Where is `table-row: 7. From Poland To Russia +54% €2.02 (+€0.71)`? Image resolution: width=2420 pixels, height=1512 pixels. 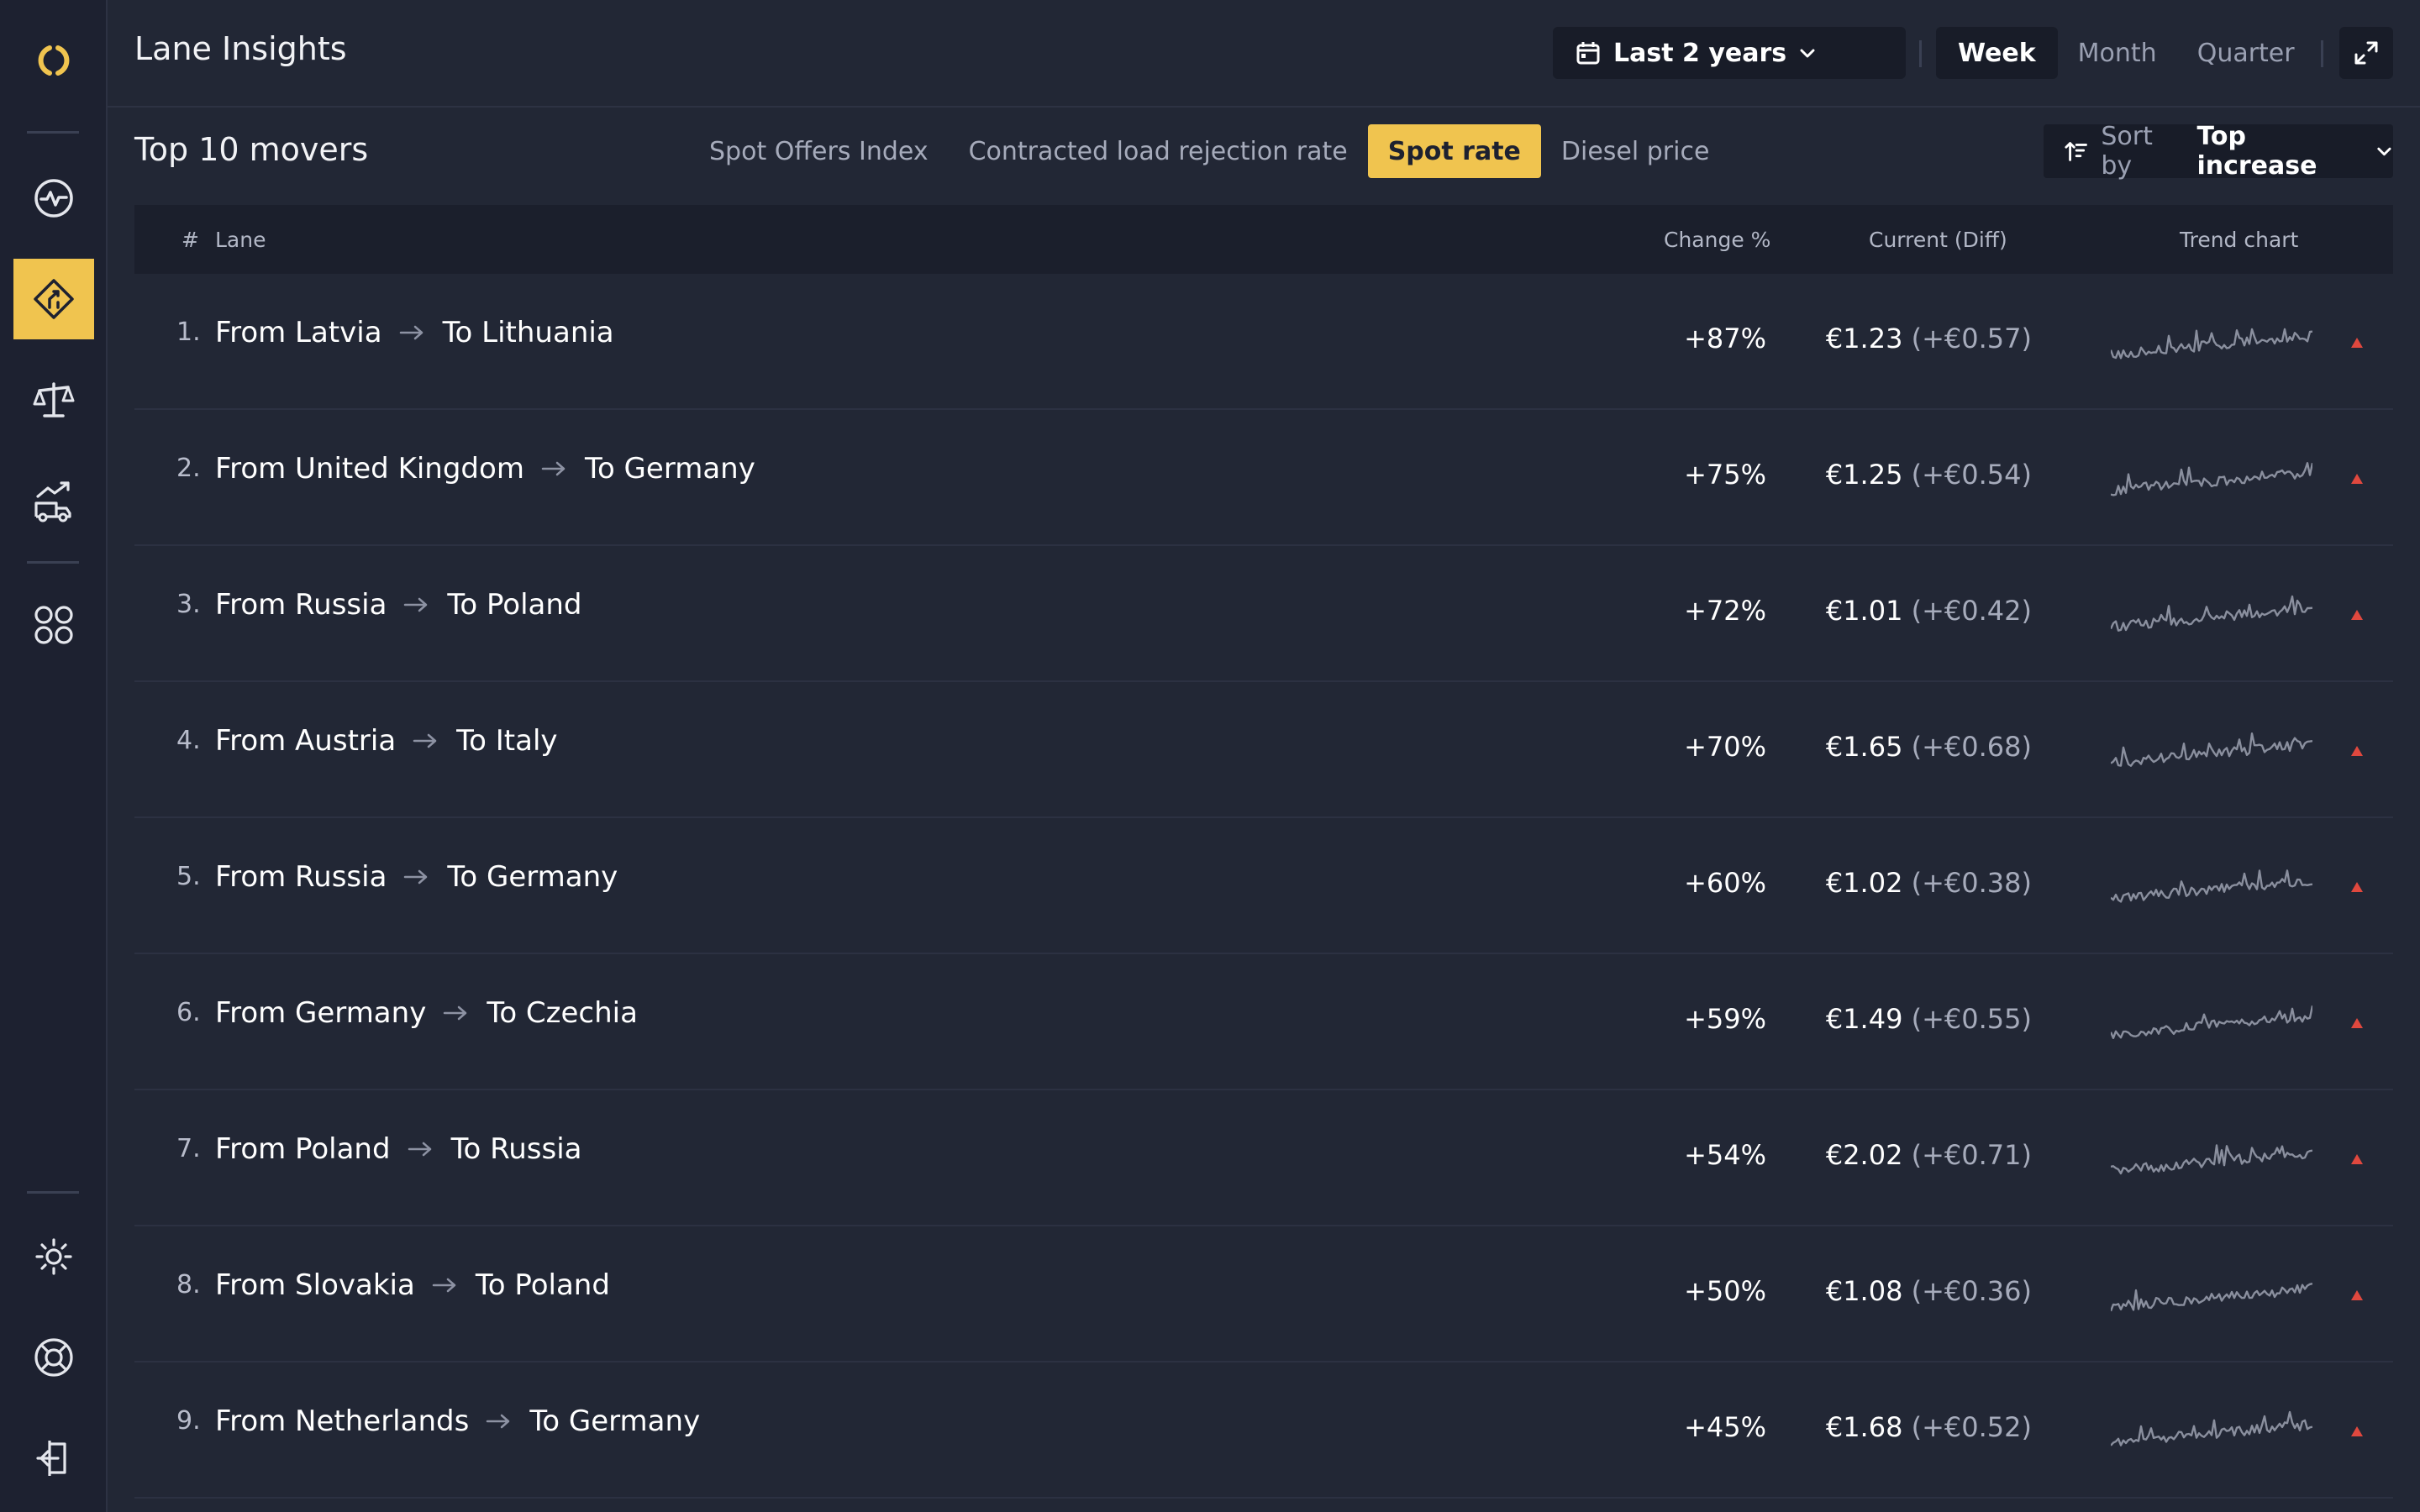
table-row: 7. From Poland To Russia +54% €2.02 (+€0.71) is located at coordinates (1263, 1158).